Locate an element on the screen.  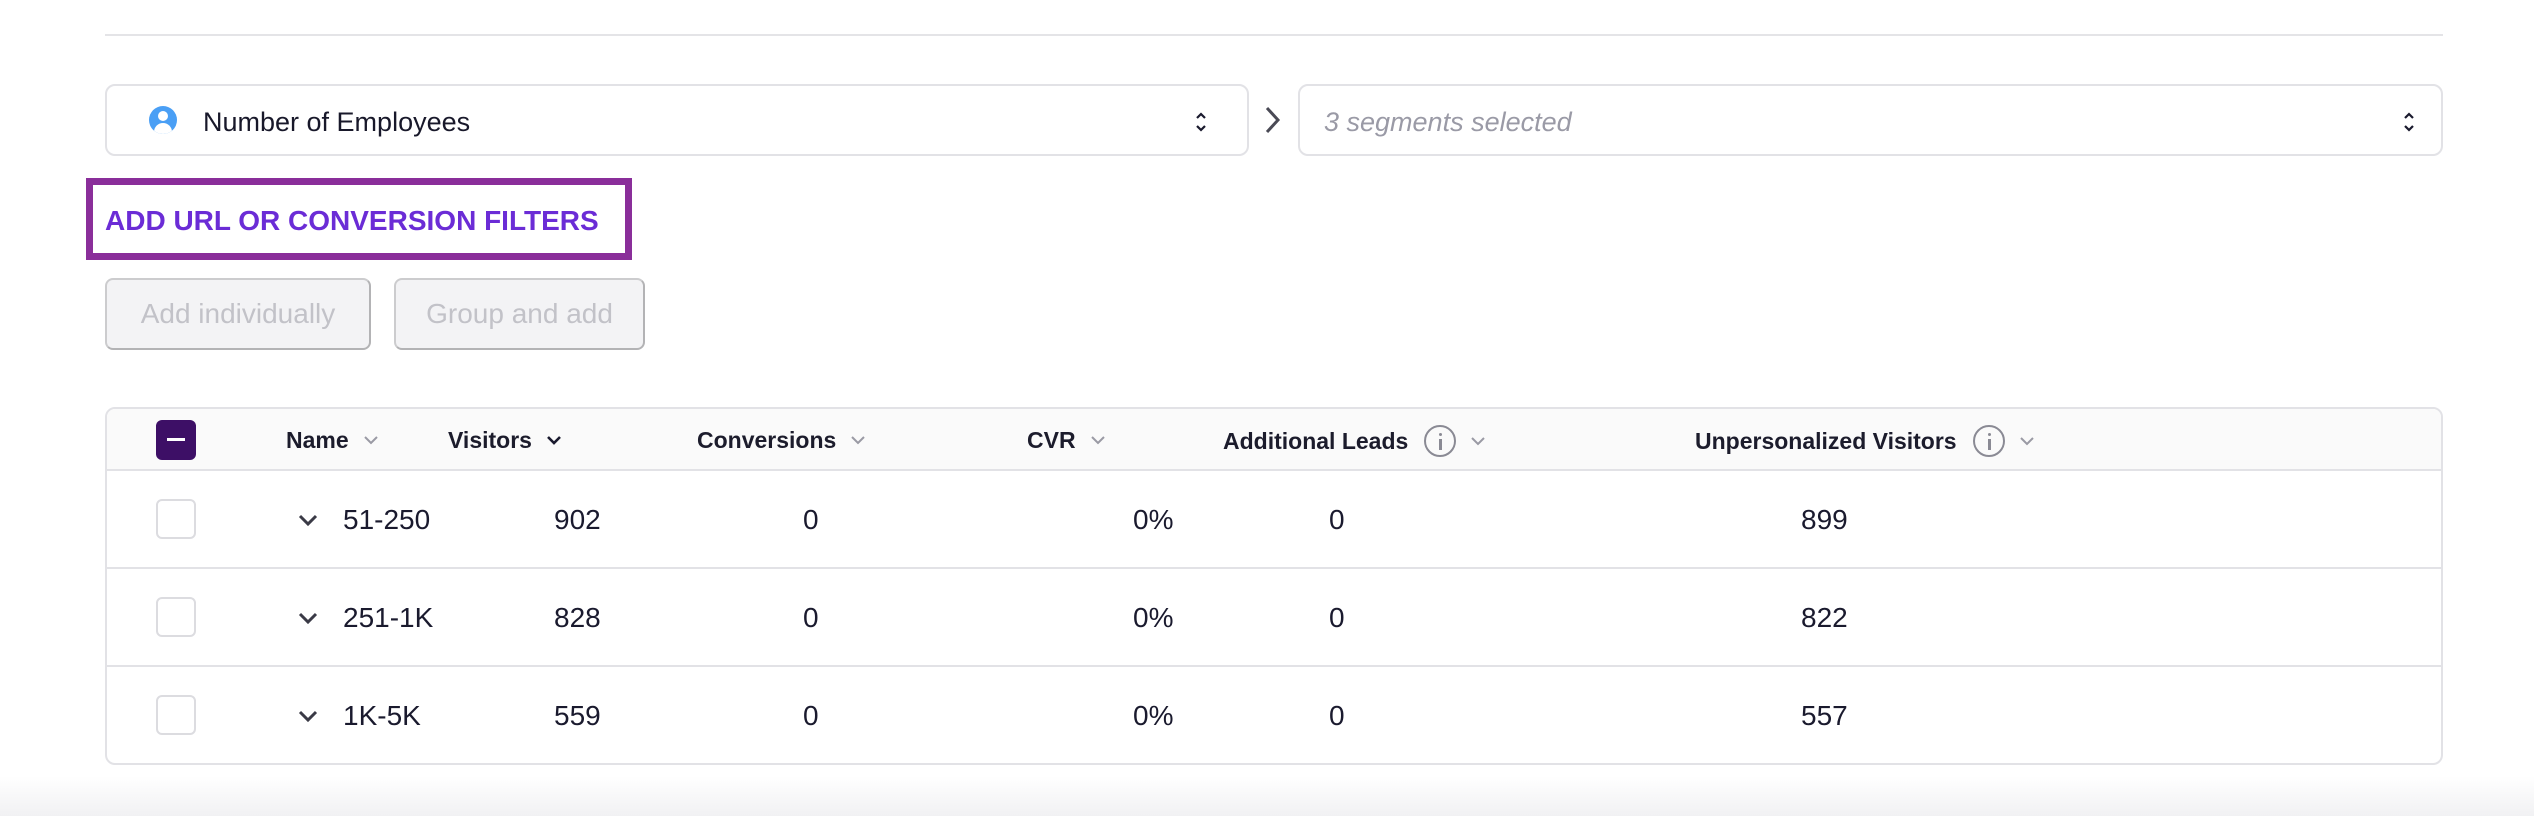
group-and-add-button: Group and add is located at coordinates (519, 314).